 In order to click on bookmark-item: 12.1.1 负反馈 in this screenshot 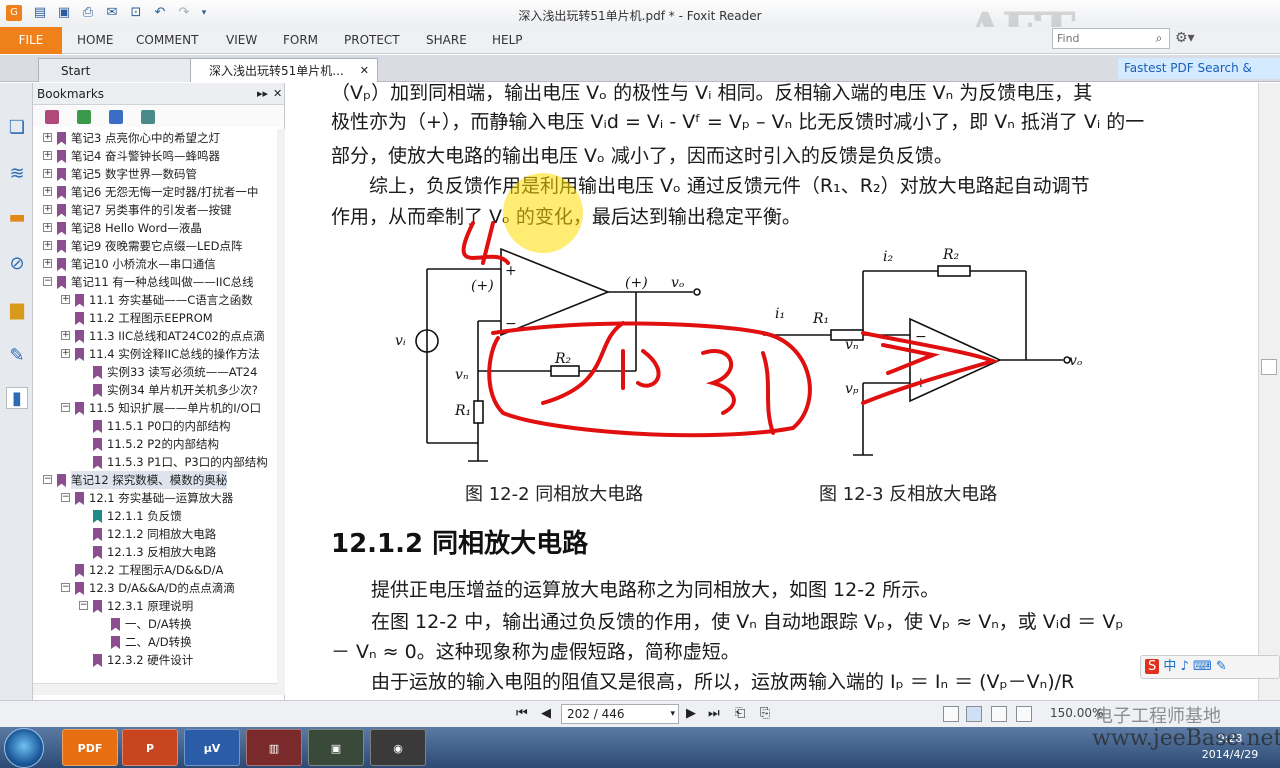, I will do `click(155, 516)`.